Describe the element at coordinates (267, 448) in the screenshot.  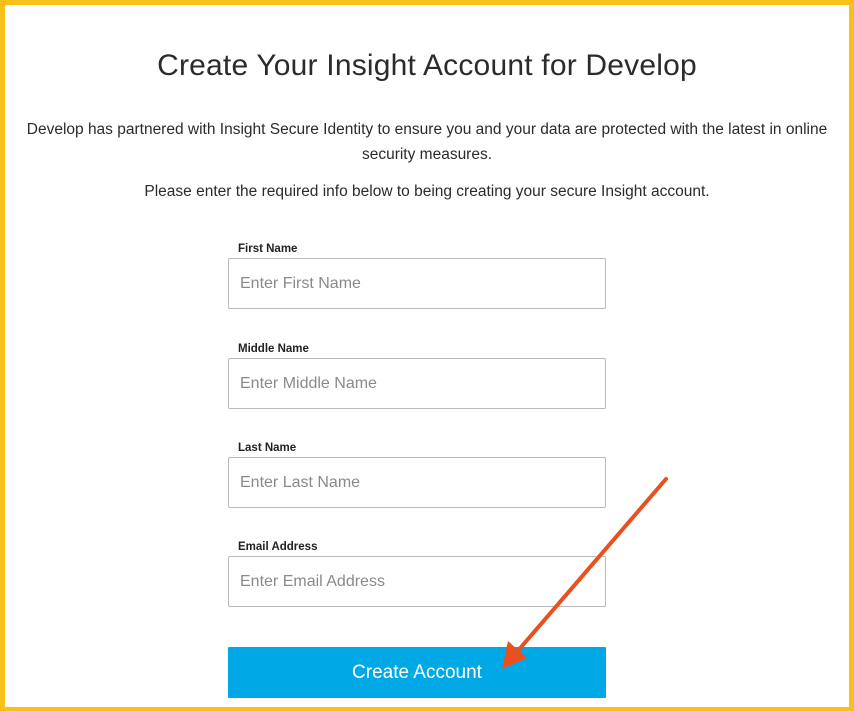
I see `last-name-label: Last Name` at that location.